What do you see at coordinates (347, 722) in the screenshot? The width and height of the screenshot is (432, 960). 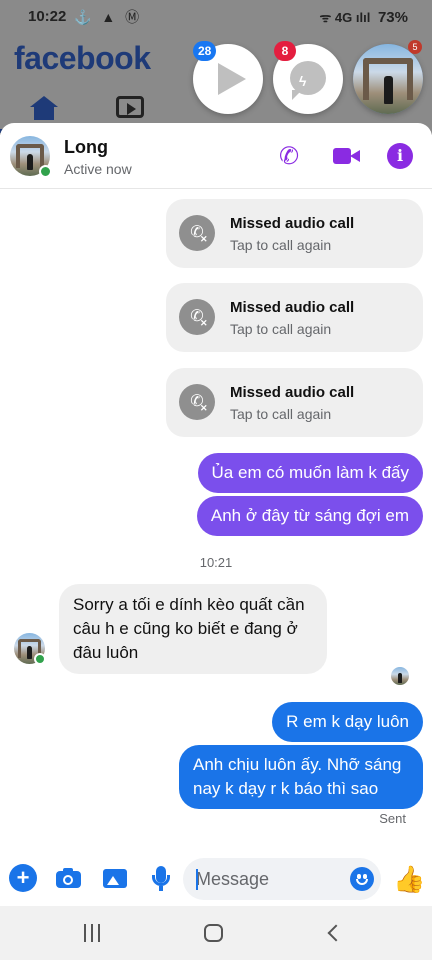 I see `outgoing-message: R em k dạy luôn` at bounding box center [347, 722].